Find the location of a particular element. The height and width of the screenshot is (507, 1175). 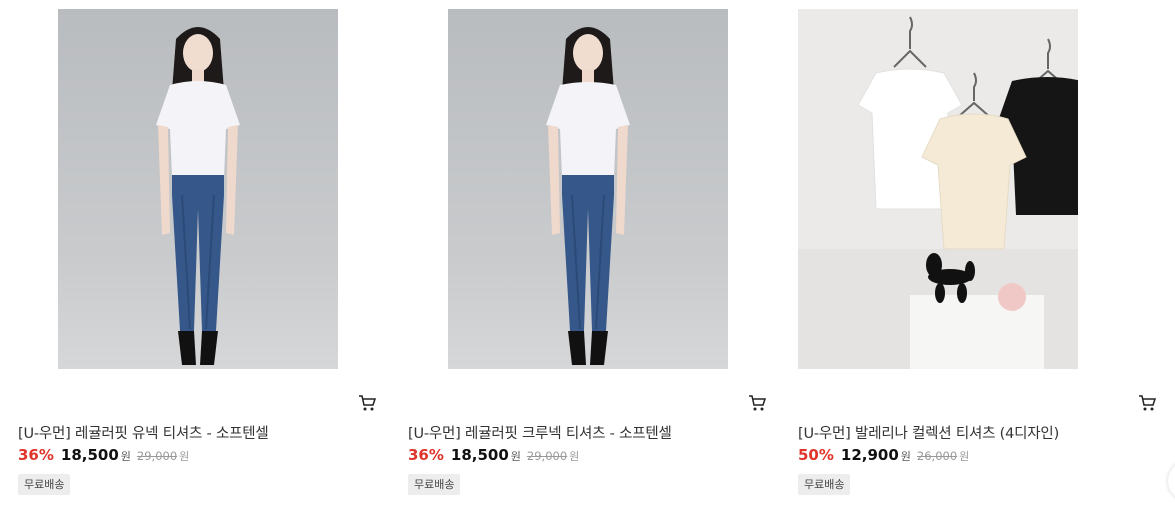

discount-rate: 50% is located at coordinates (816, 455).